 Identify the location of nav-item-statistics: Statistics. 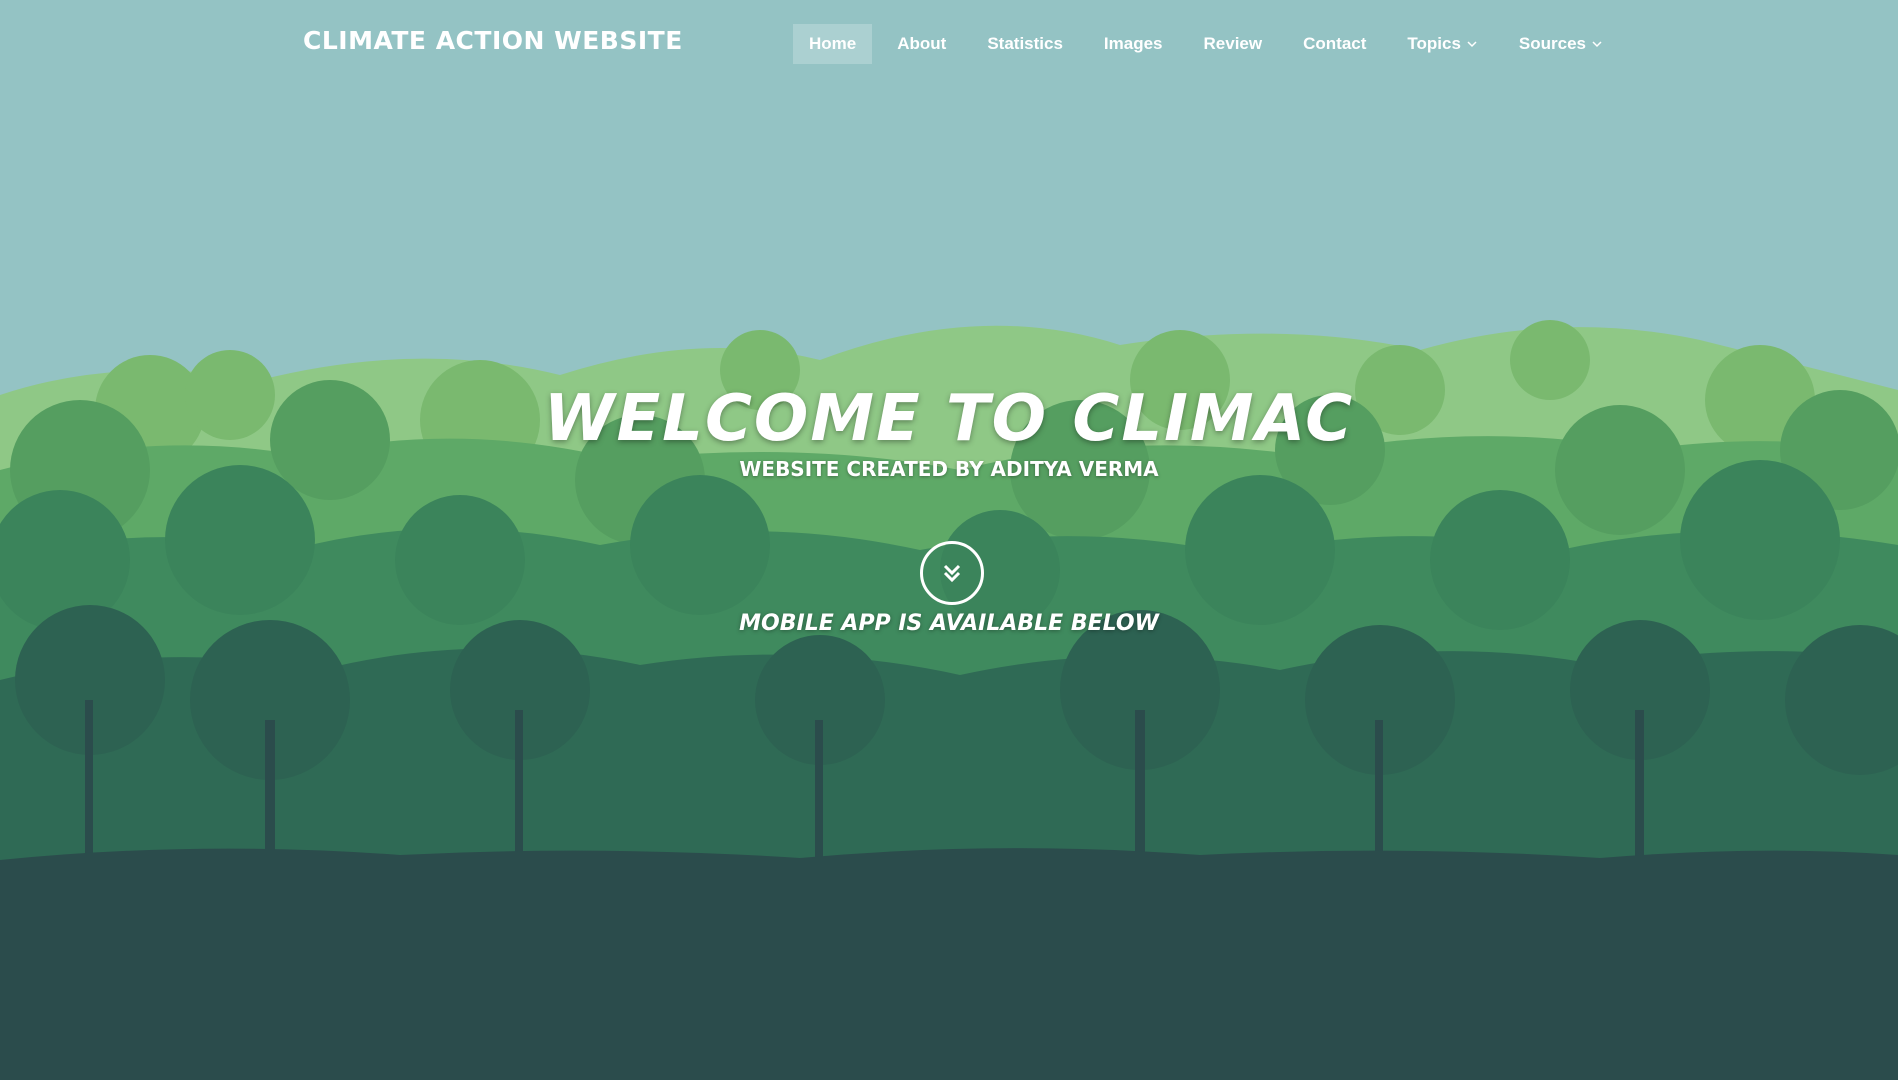
(1025, 44).